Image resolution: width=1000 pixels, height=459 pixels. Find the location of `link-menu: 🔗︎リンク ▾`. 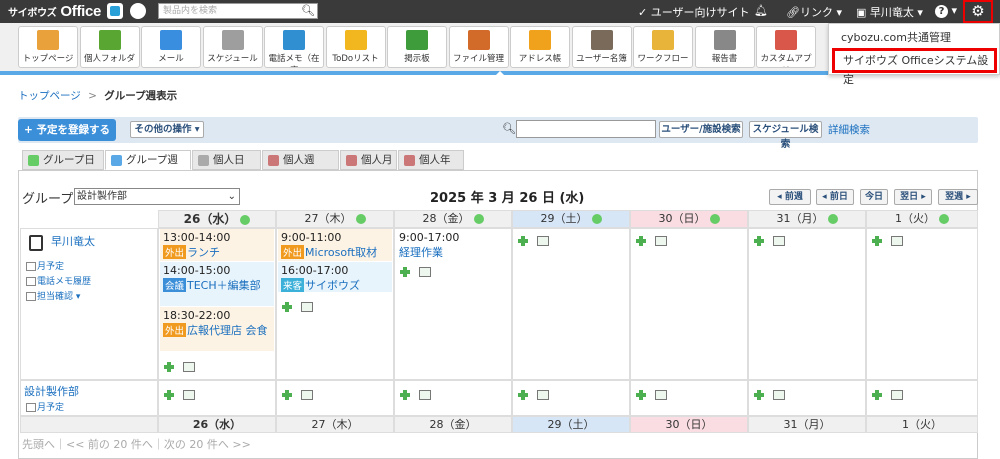

link-menu: 🔗︎リンク ▾ is located at coordinates (814, 12).